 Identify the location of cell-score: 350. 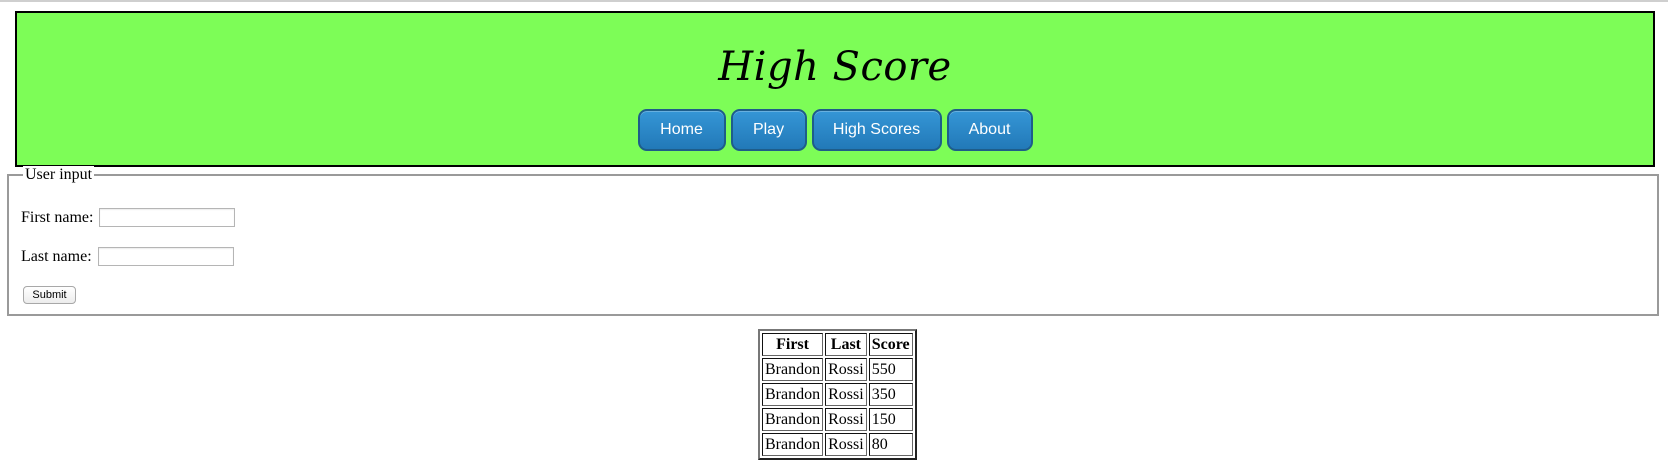
(890, 394).